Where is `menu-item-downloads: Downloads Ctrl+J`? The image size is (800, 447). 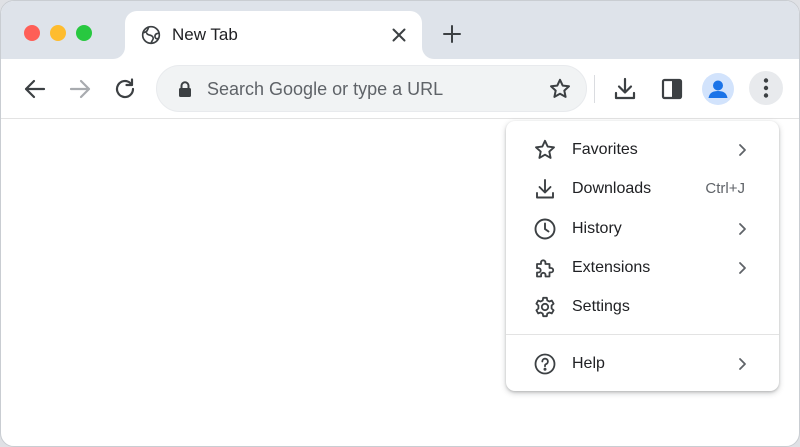 menu-item-downloads: Downloads Ctrl+J is located at coordinates (642, 188).